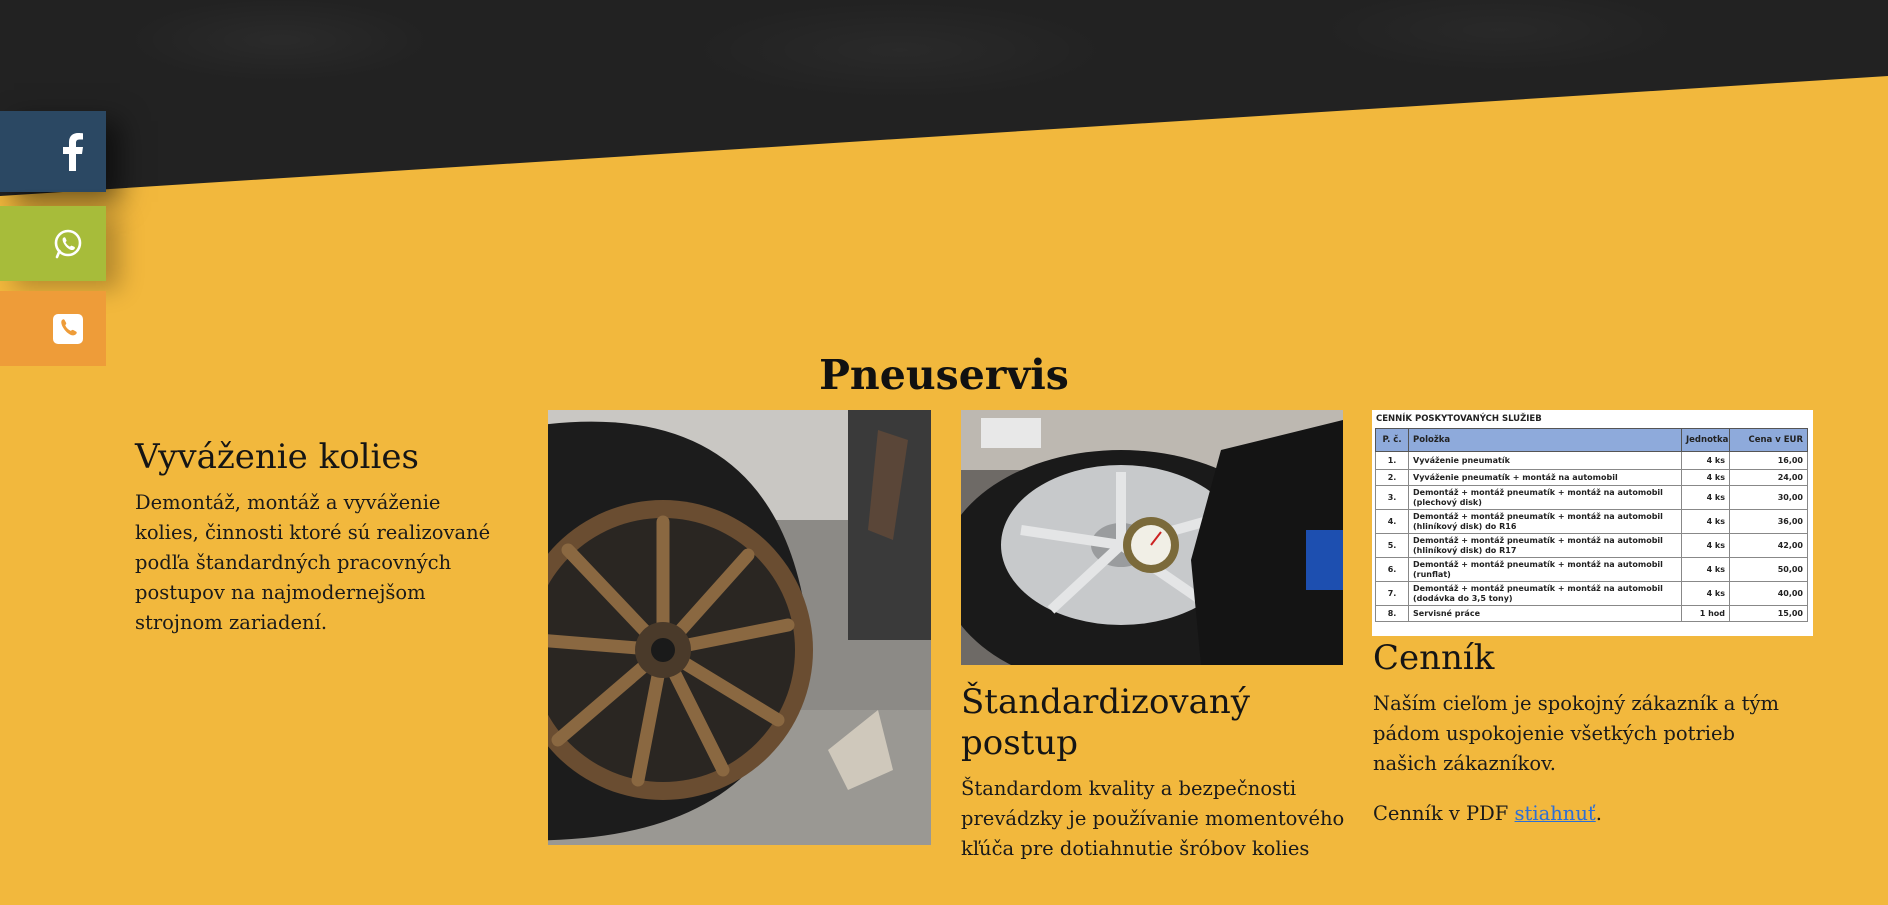 This screenshot has height=905, width=1888. What do you see at coordinates (1545, 613) in the screenshot?
I see `row-item: Servisné práce` at bounding box center [1545, 613].